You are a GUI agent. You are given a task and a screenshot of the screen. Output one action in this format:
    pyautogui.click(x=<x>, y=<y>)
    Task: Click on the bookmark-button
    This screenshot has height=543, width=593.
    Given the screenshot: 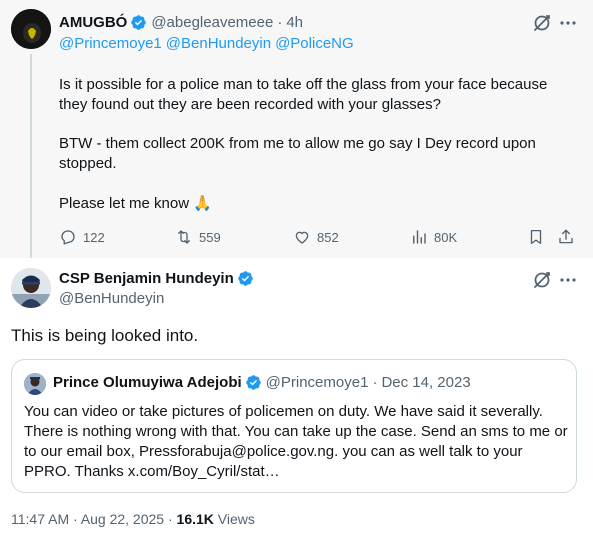 What is the action you would take?
    pyautogui.click(x=539, y=237)
    